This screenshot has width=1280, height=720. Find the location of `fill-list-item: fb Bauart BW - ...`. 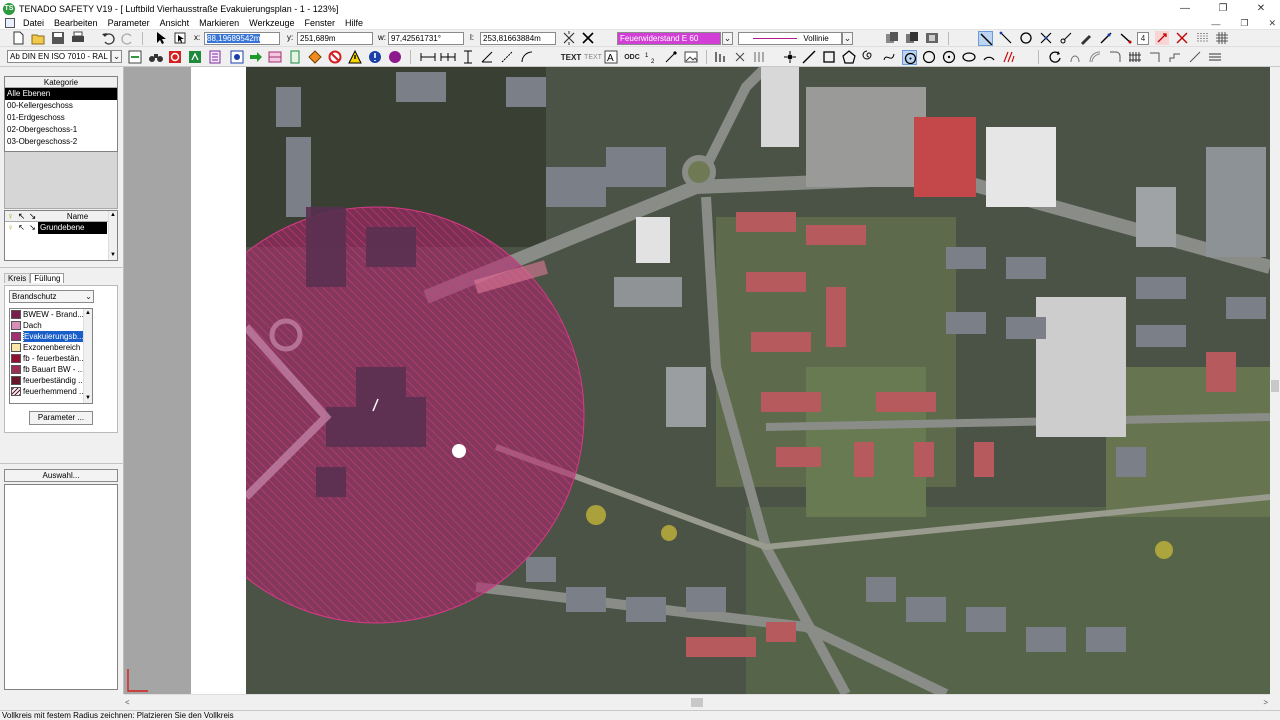

fill-list-item: fb Bauart BW - ... is located at coordinates (51, 369).